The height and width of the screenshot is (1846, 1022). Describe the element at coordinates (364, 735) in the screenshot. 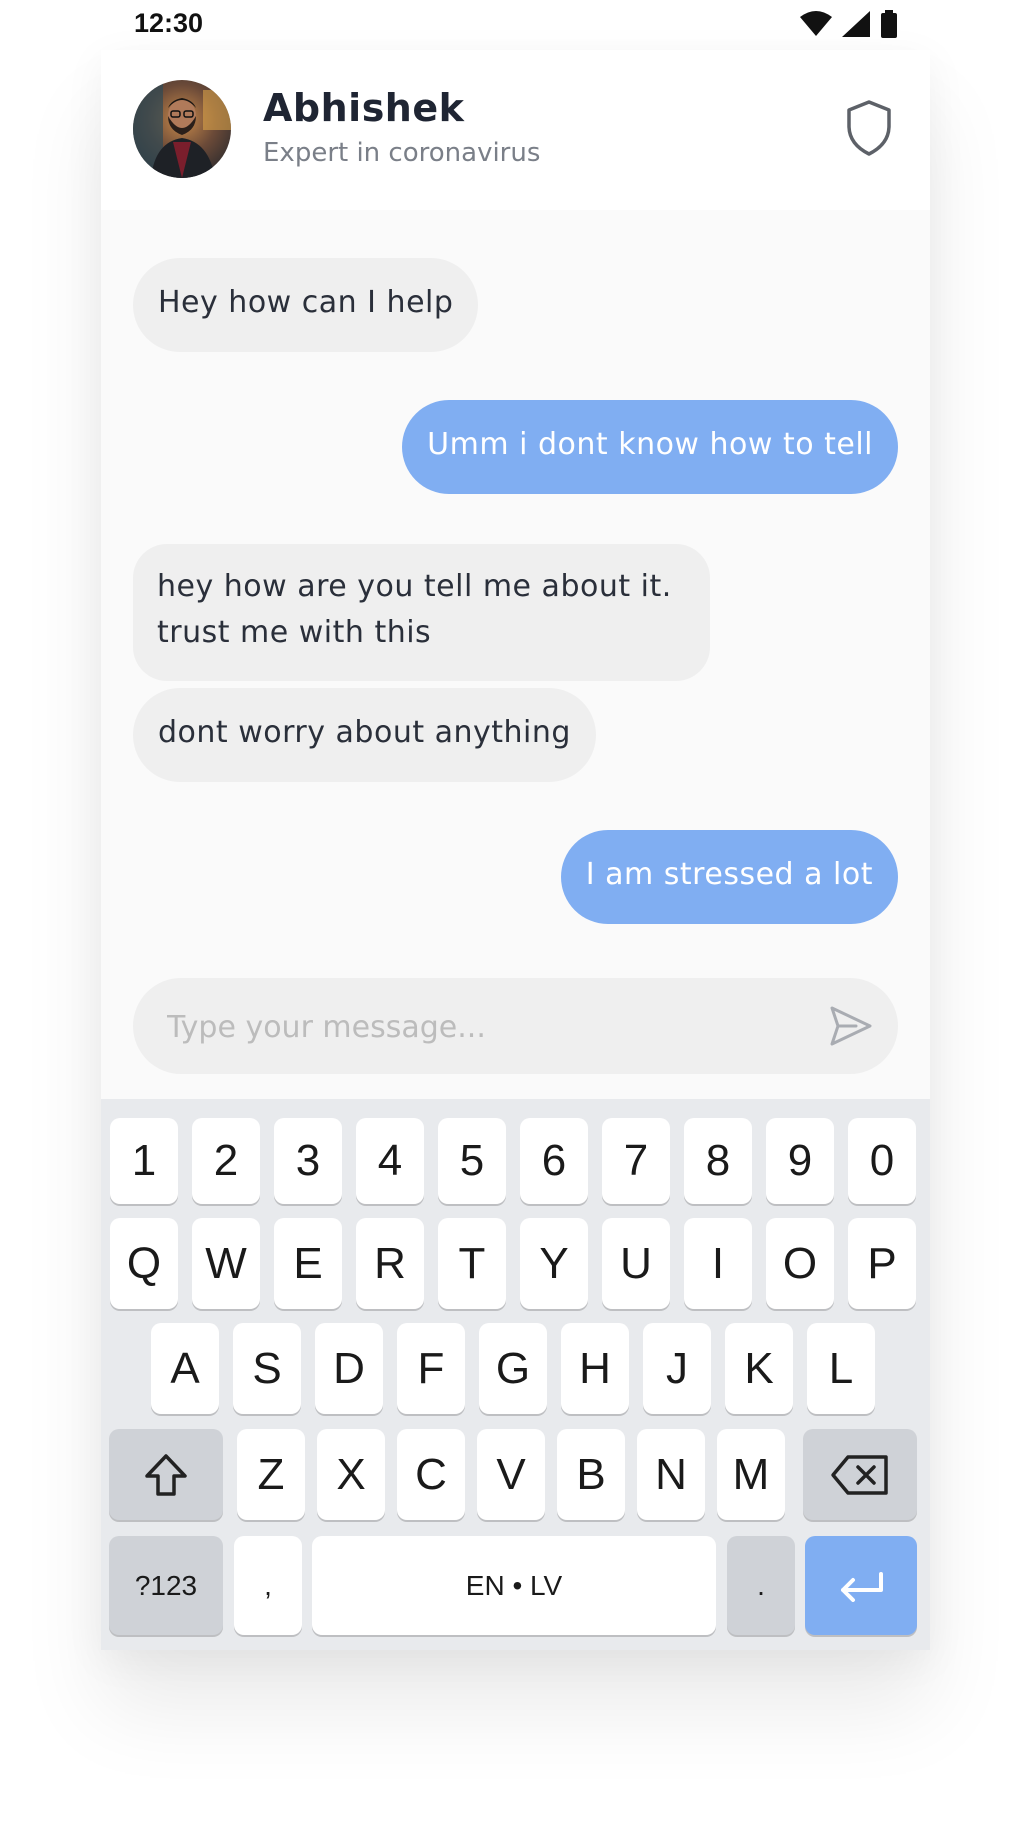

I see `message-incoming: dont worry about anything` at that location.